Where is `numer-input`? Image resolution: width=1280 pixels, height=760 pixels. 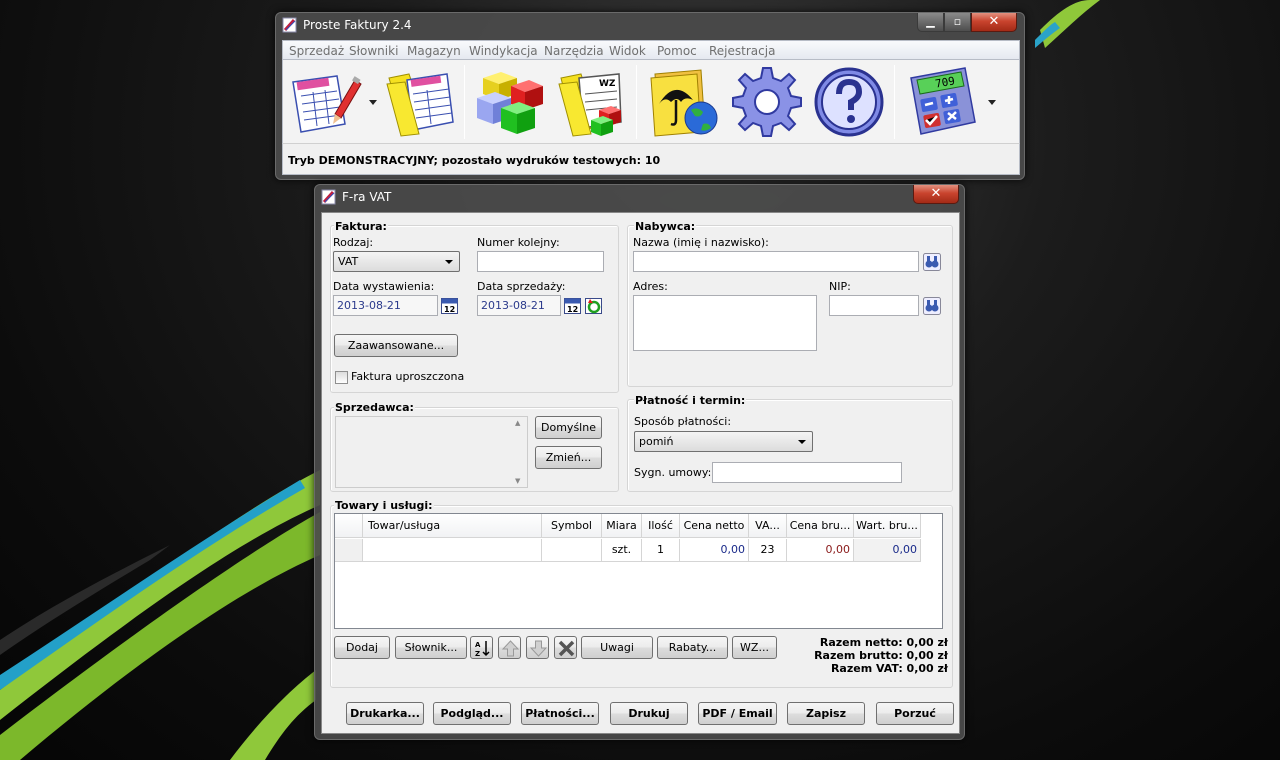
numer-input is located at coordinates (540, 261).